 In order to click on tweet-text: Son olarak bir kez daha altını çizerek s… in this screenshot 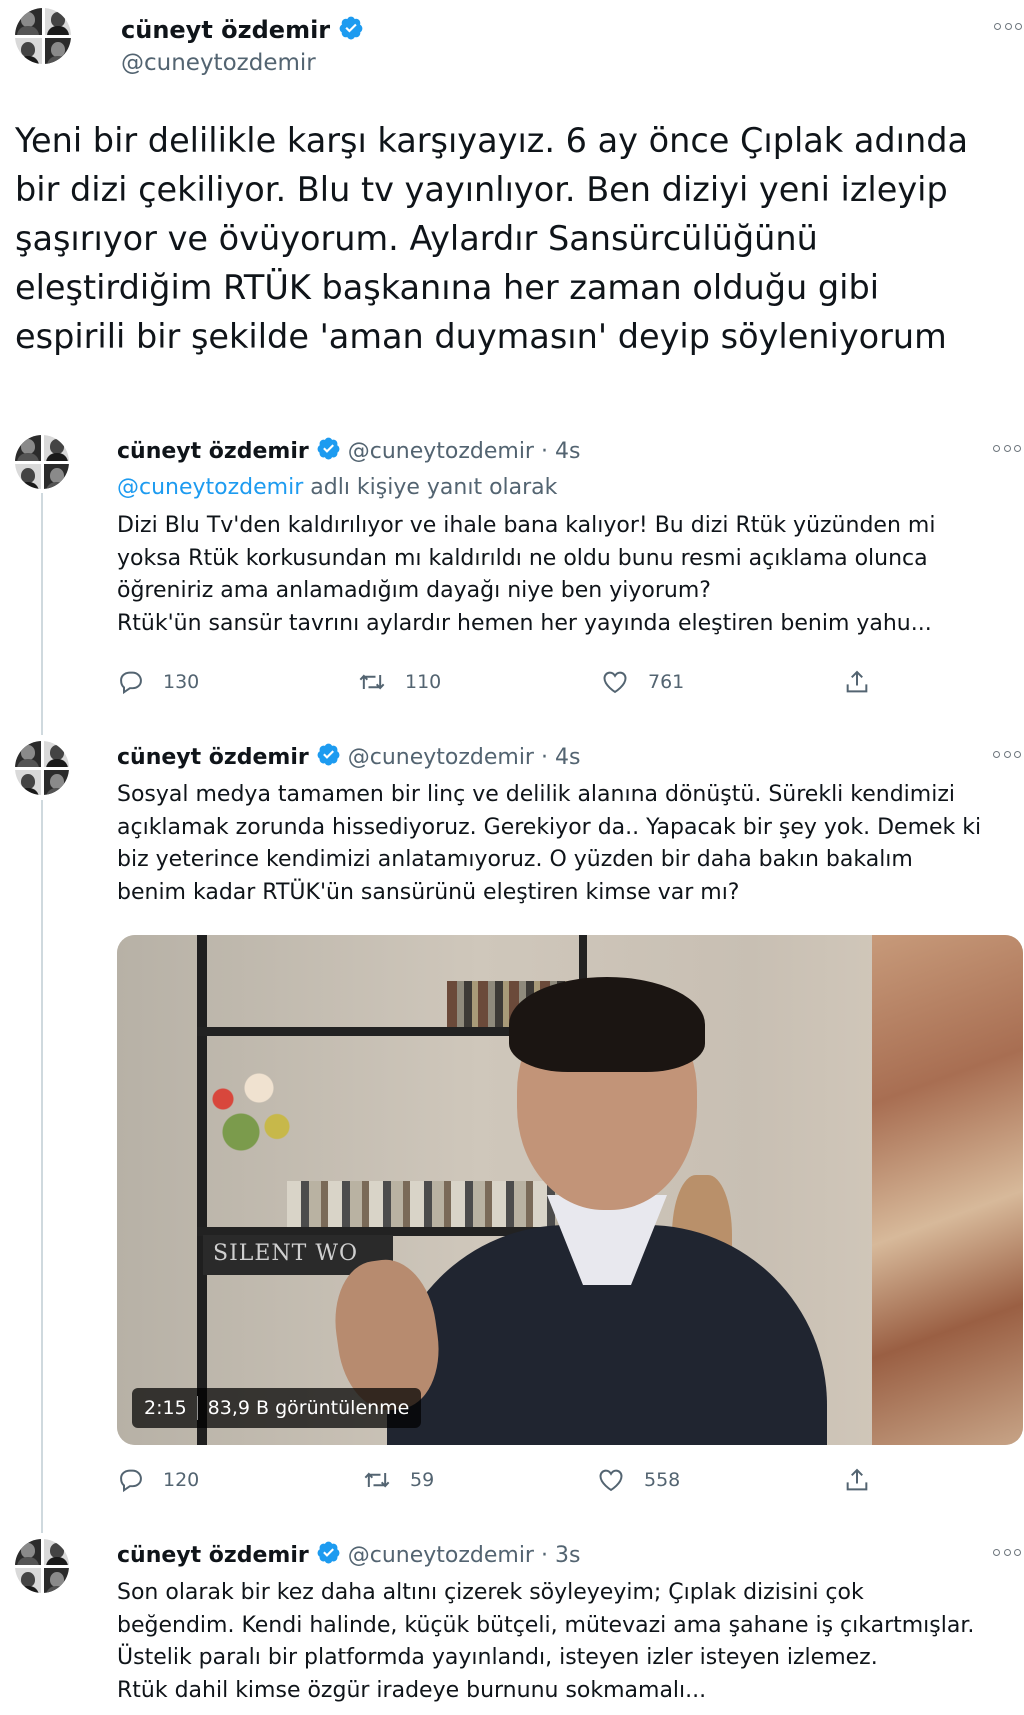, I will do `click(545, 1642)`.